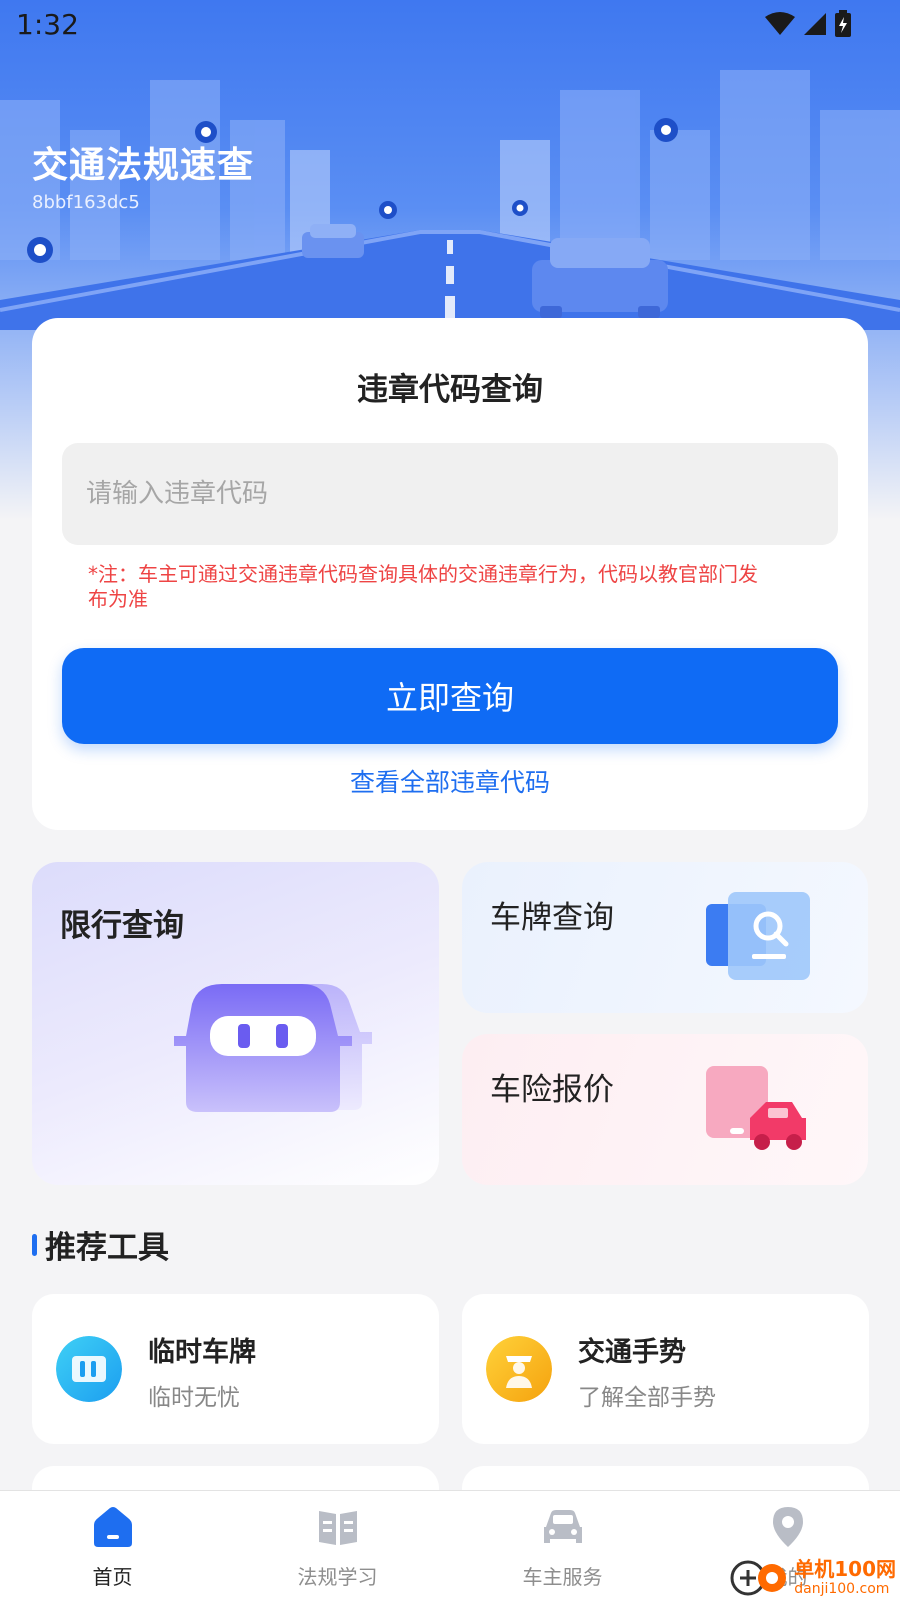 The image size is (900, 1600). Describe the element at coordinates (34, 1244) in the screenshot. I see `section-accent-bar` at that location.